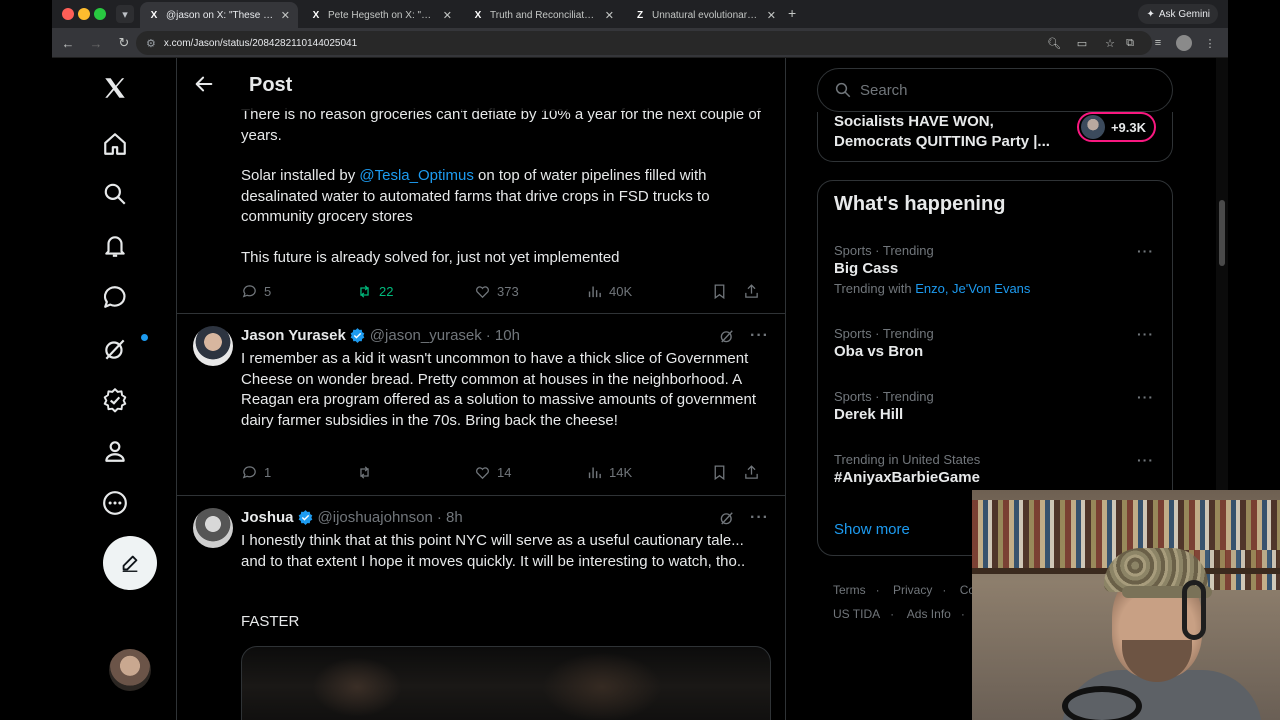  I want to click on reply-actions: 1 14 14K, so click(506, 472).